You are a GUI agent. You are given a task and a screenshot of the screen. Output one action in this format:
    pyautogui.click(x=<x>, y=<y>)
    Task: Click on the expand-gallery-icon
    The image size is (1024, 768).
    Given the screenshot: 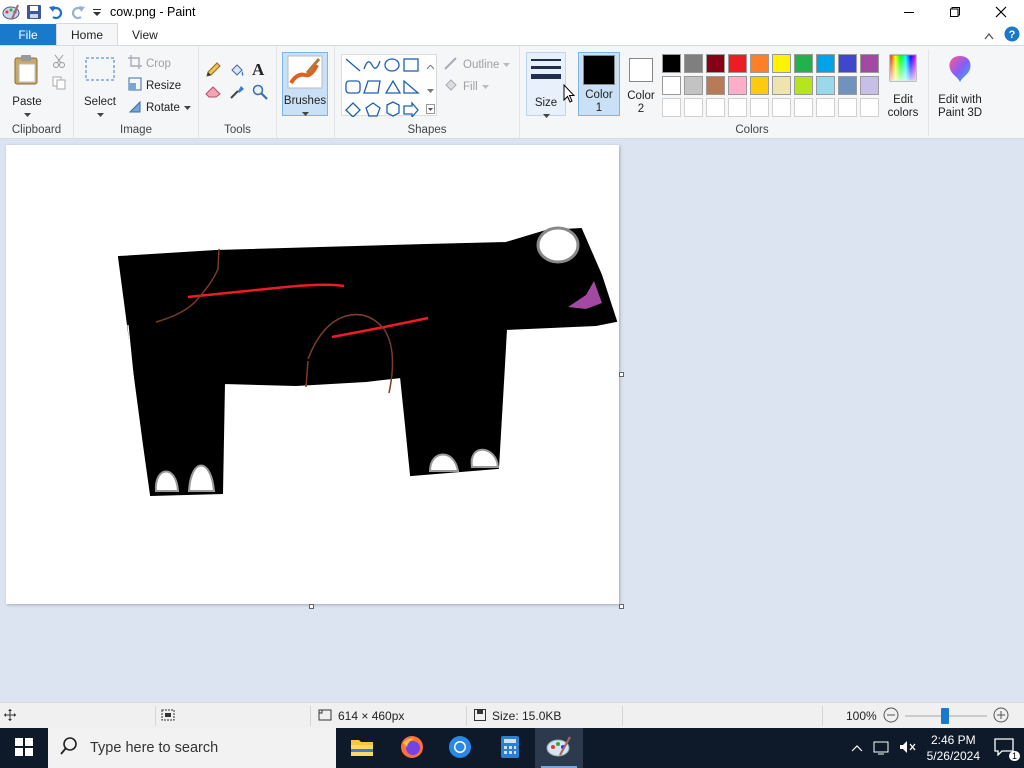 What is the action you would take?
    pyautogui.click(x=430, y=110)
    